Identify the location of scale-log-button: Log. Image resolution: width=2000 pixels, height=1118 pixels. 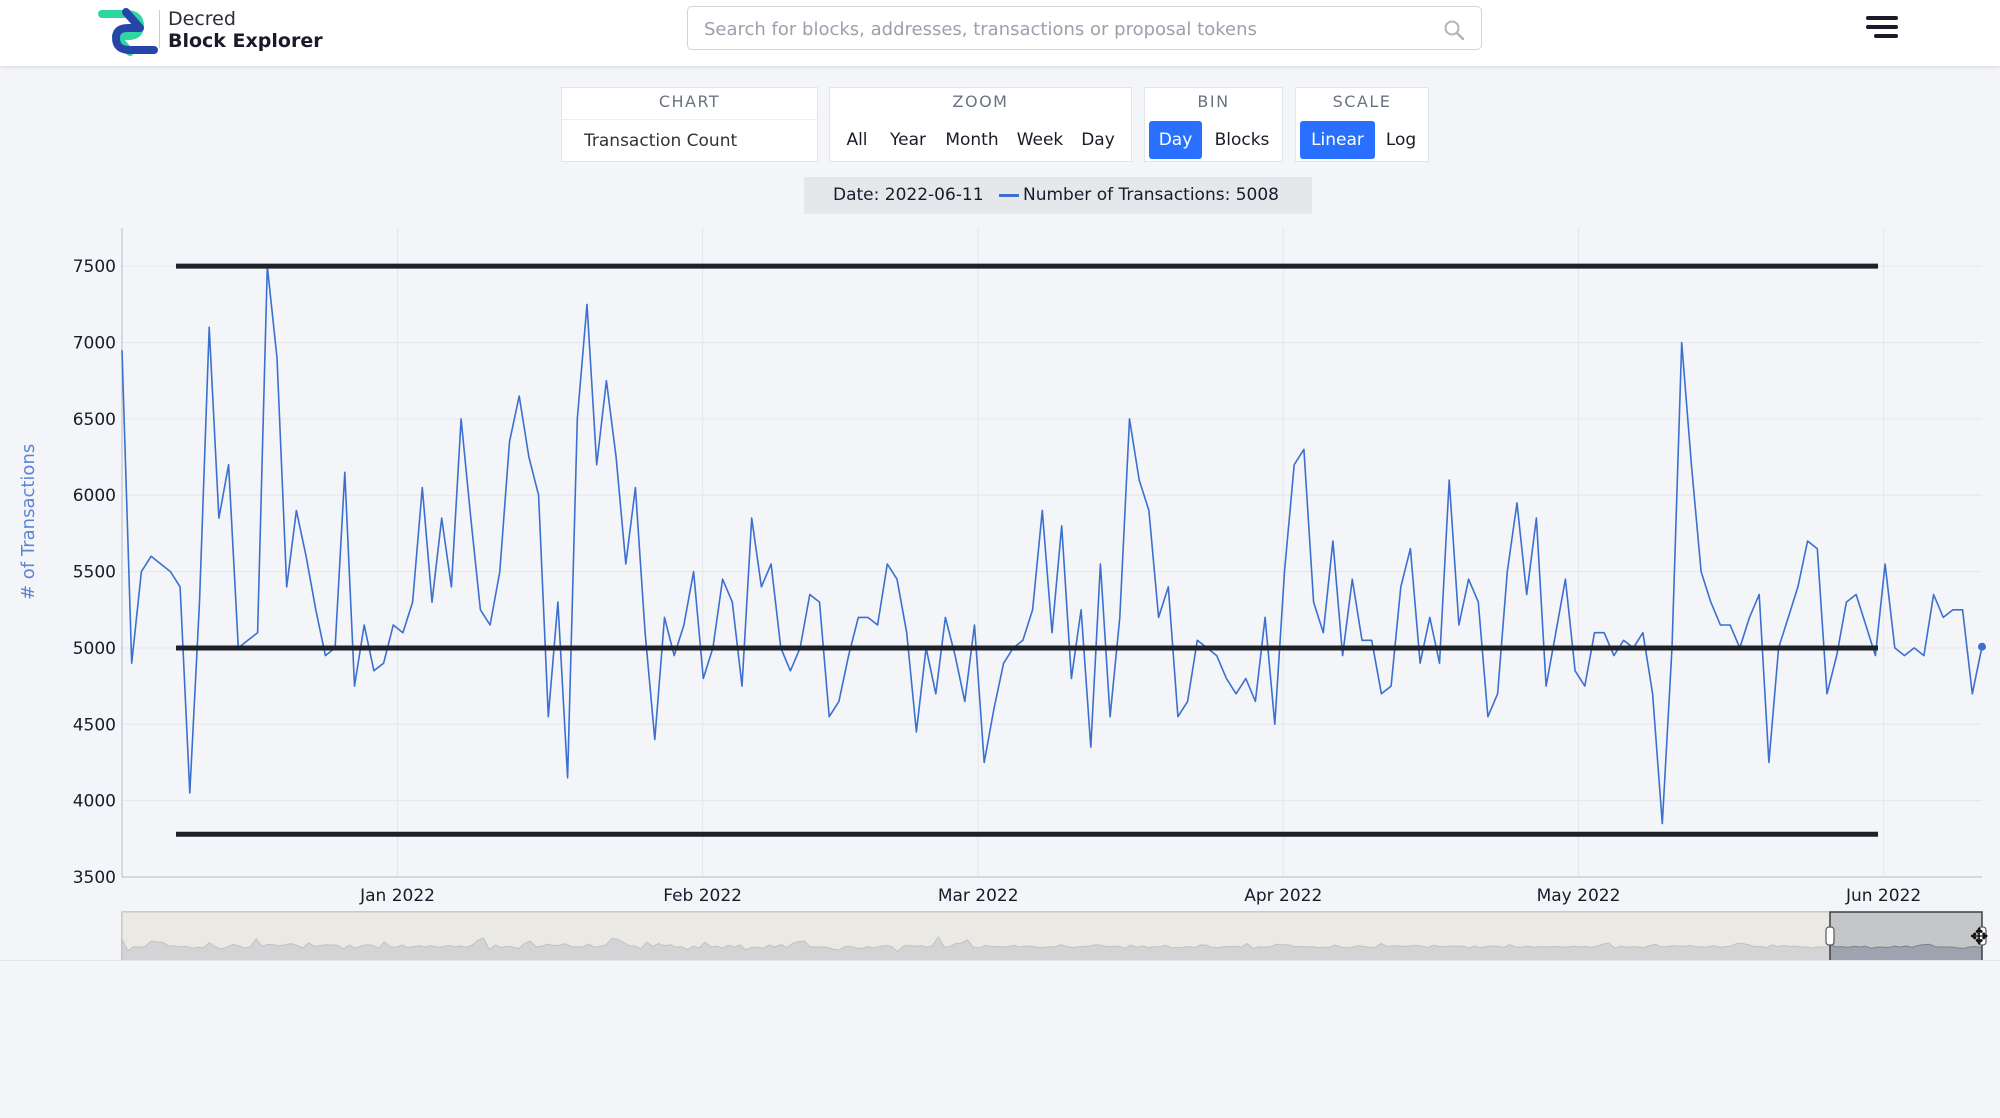
(1401, 140).